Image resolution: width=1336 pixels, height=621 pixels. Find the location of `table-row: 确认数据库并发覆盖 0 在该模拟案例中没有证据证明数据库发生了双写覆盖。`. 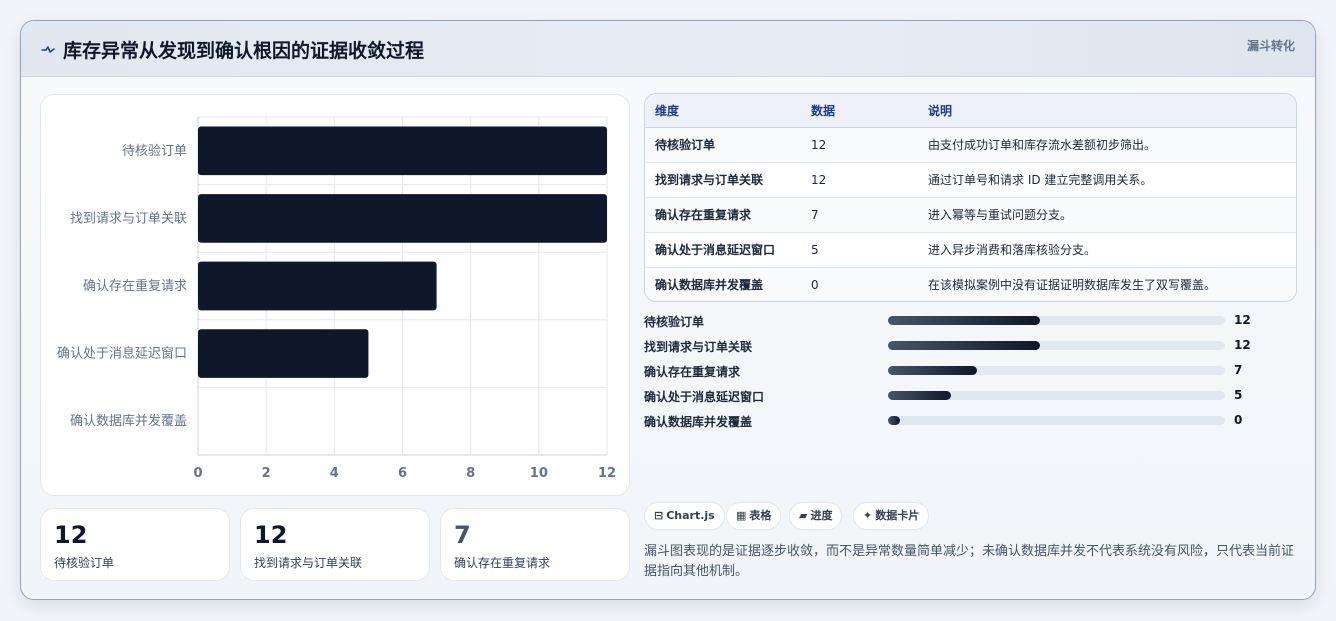

table-row: 确认数据库并发覆盖 0 在该模拟案例中没有证据证明数据库发生了双写覆盖。 is located at coordinates (970, 284).